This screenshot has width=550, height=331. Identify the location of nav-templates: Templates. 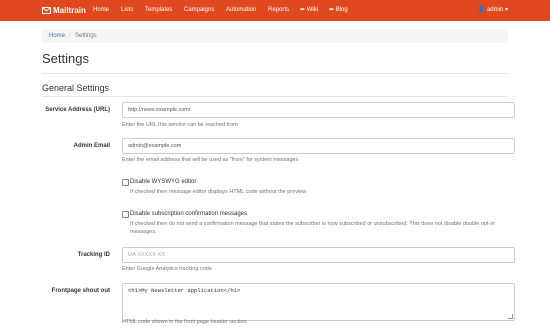
(158, 10).